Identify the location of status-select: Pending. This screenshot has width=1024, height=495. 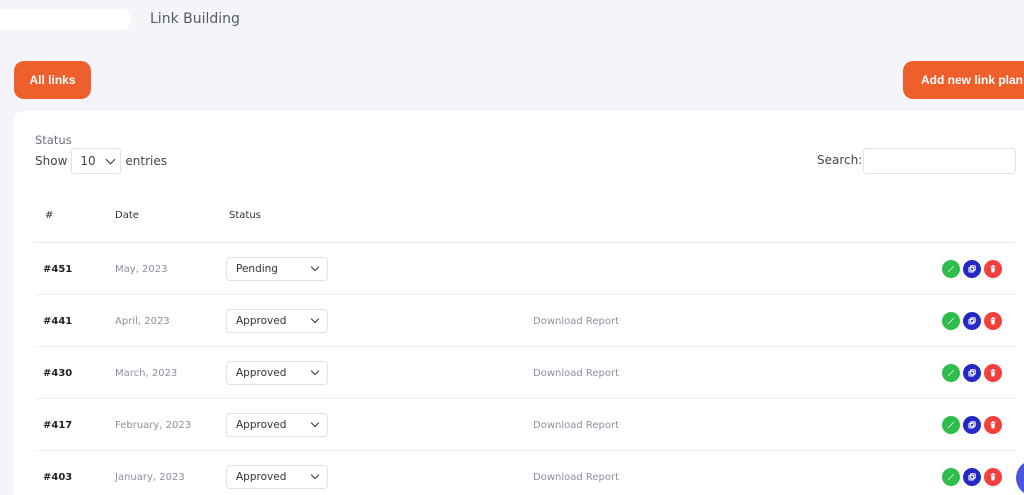
(277, 269).